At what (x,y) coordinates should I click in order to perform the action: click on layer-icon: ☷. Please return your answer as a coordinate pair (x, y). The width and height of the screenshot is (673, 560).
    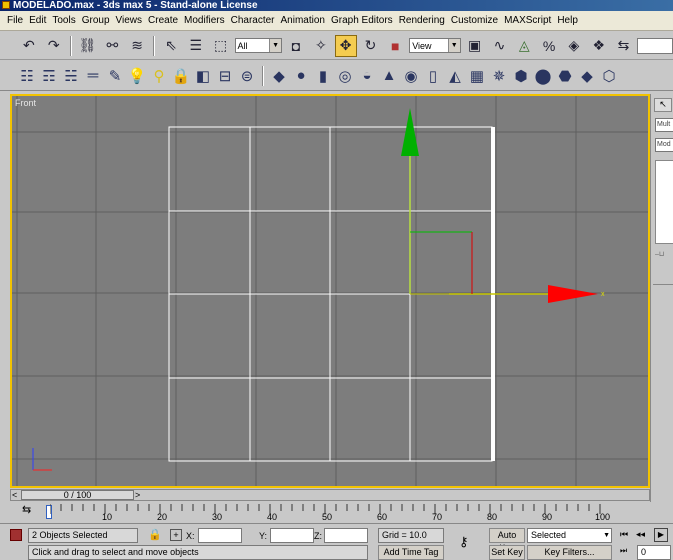
    Looking at the image, I should click on (27, 76).